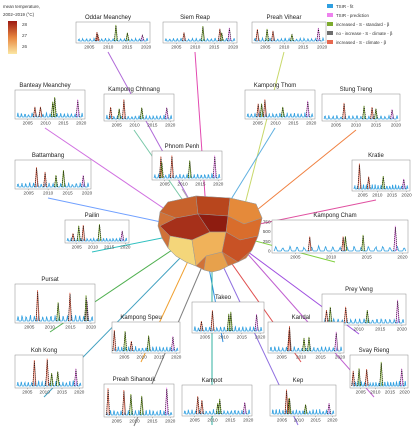 This screenshot has width=415, height=440. Describe the element at coordinates (228, 317) in the screenshot. I see `chart-panel: Takeo 2005 2010 2015 2020` at that location.